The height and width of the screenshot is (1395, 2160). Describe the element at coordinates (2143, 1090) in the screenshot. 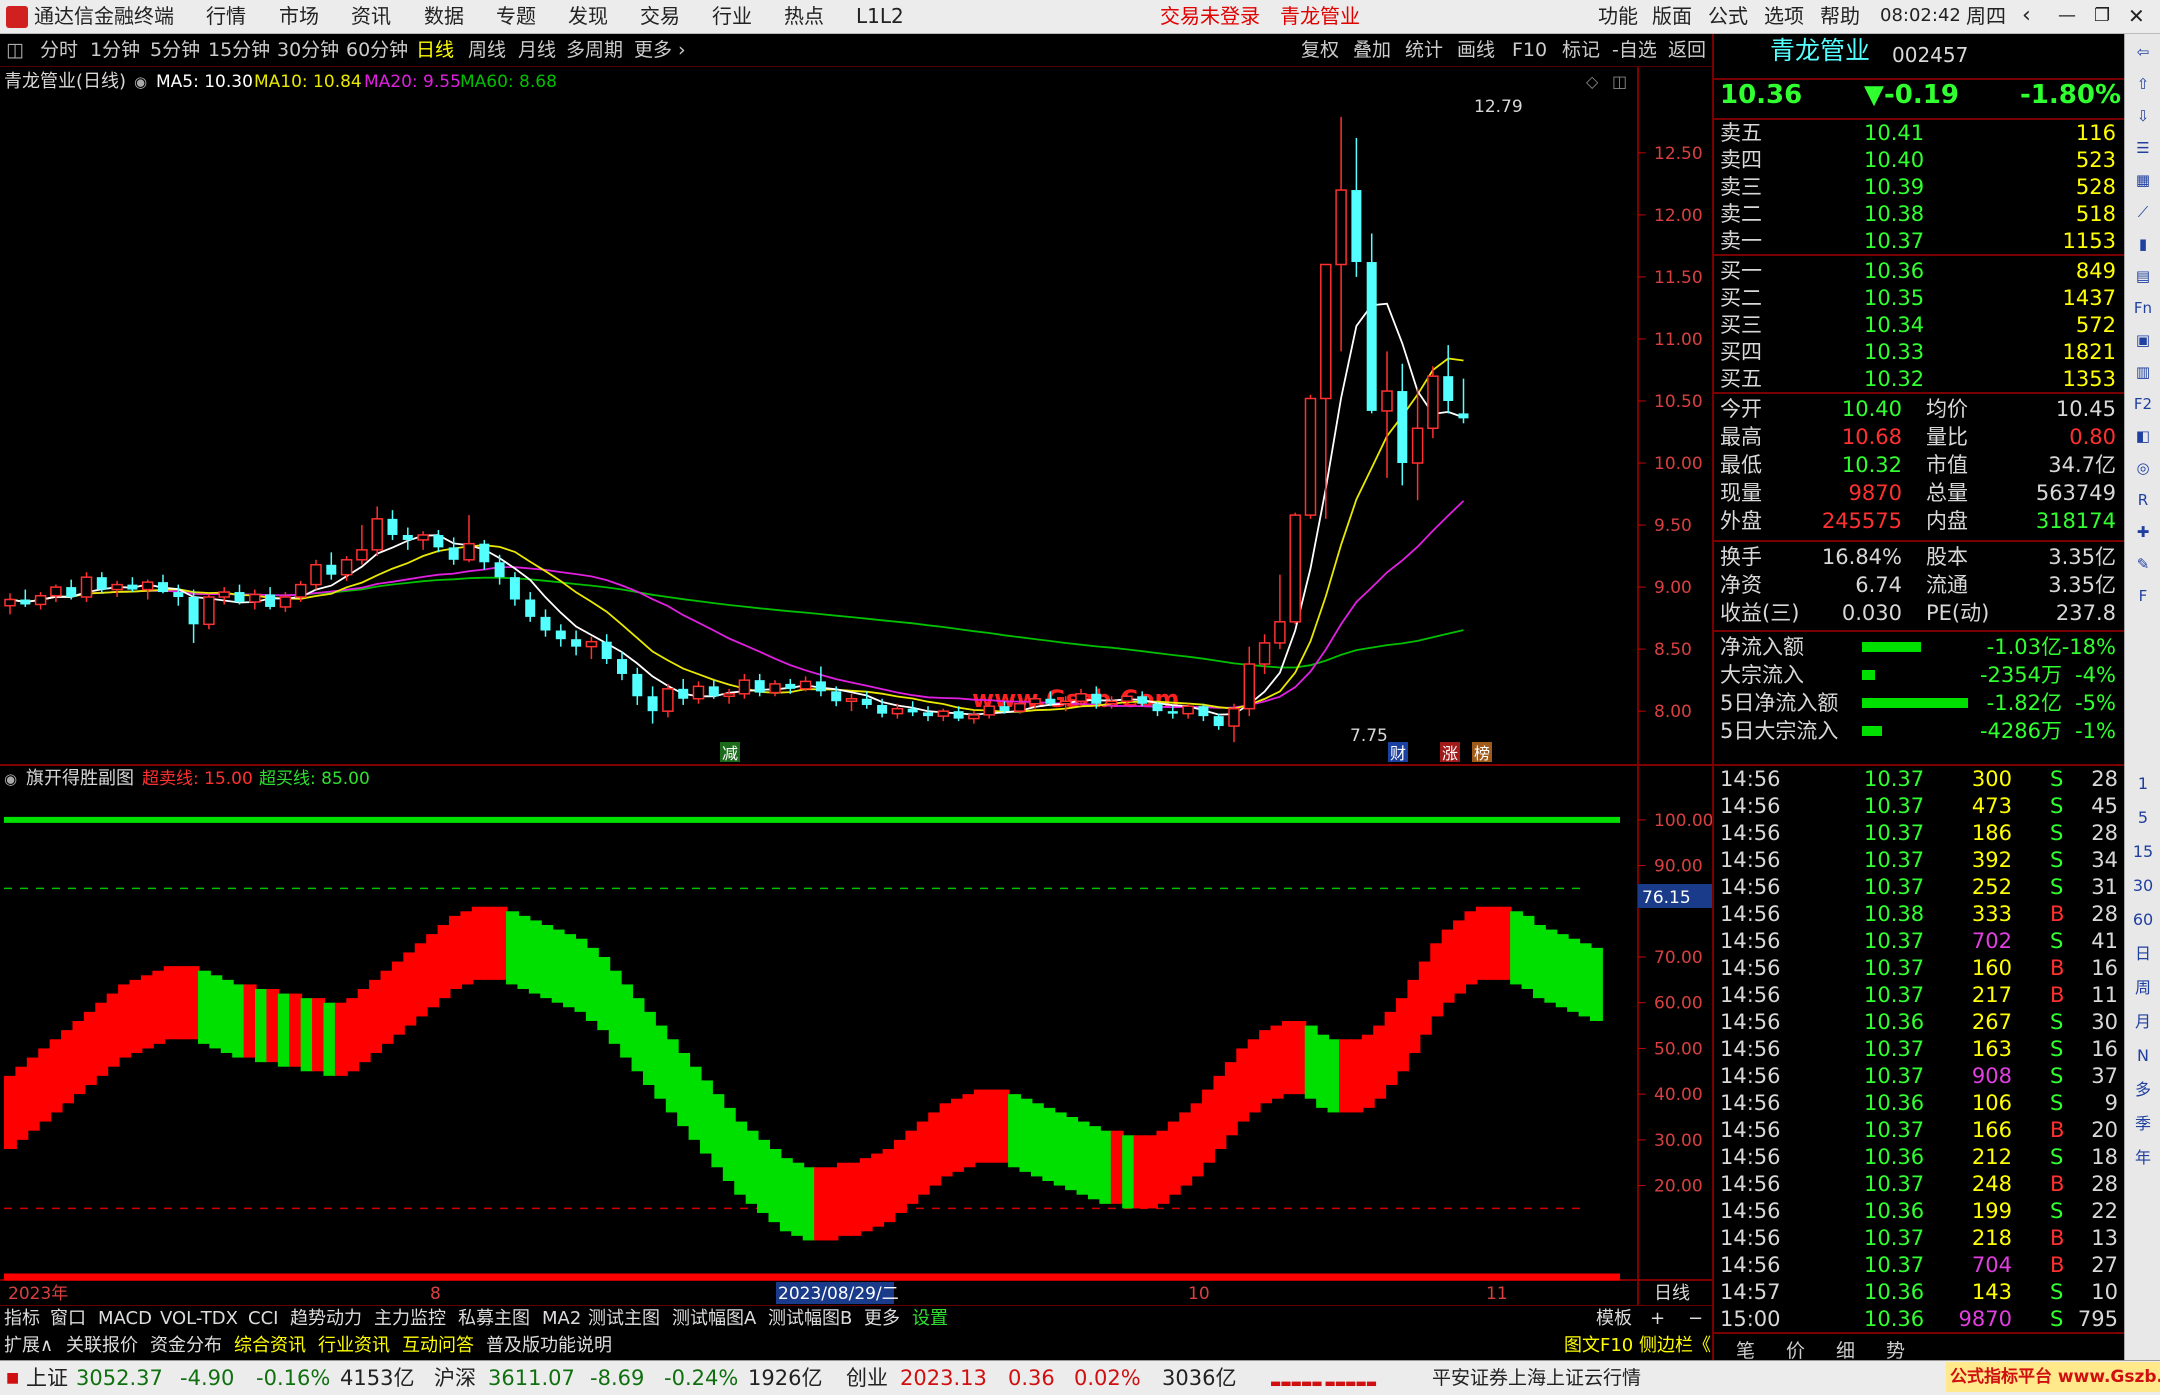

I see `sidebar-period-9: 多` at that location.